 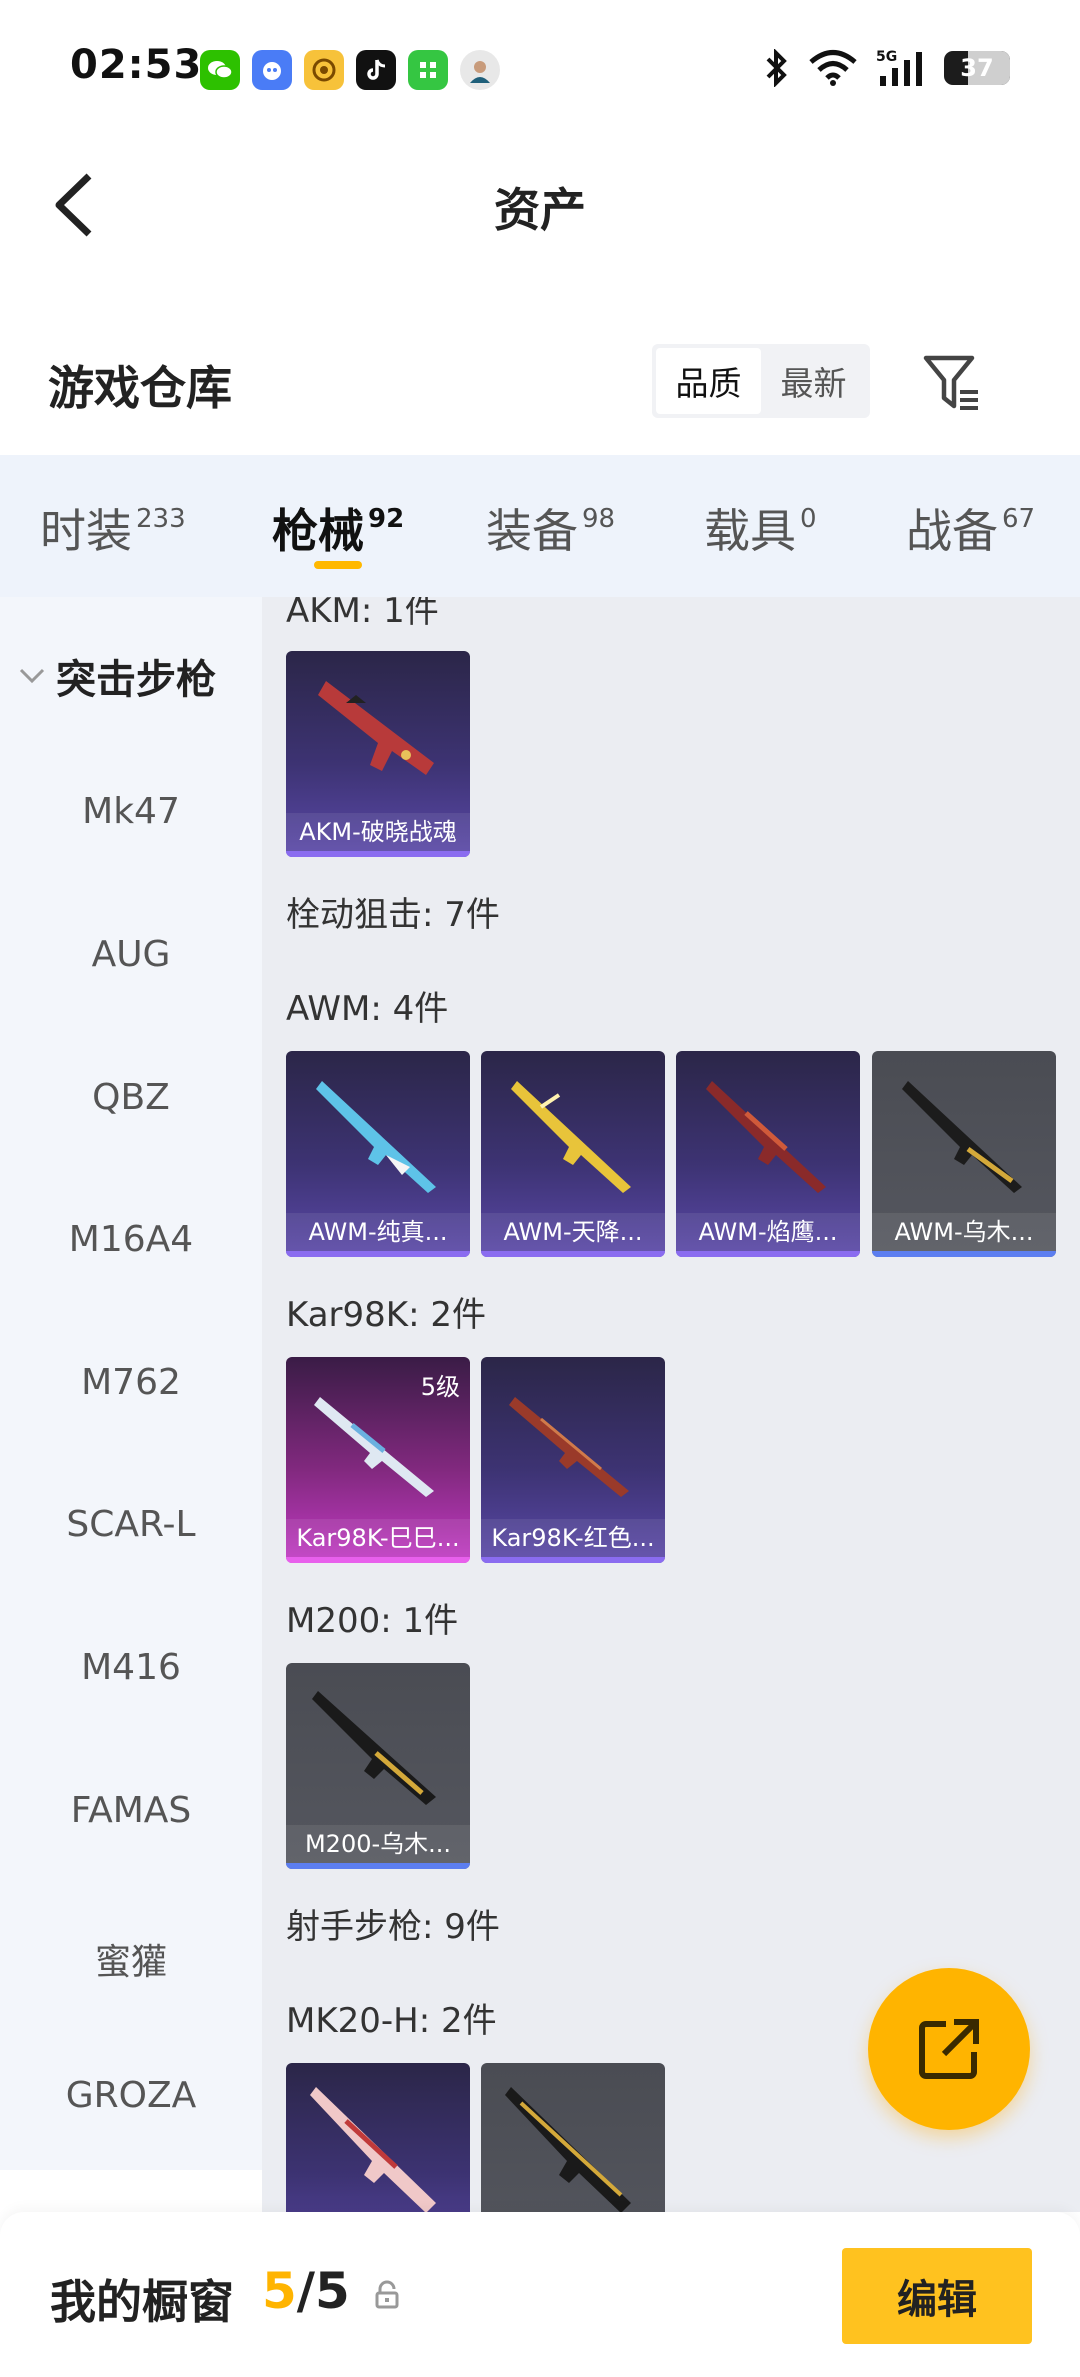 I want to click on tiktok-app-icon, so click(x=376, y=70).